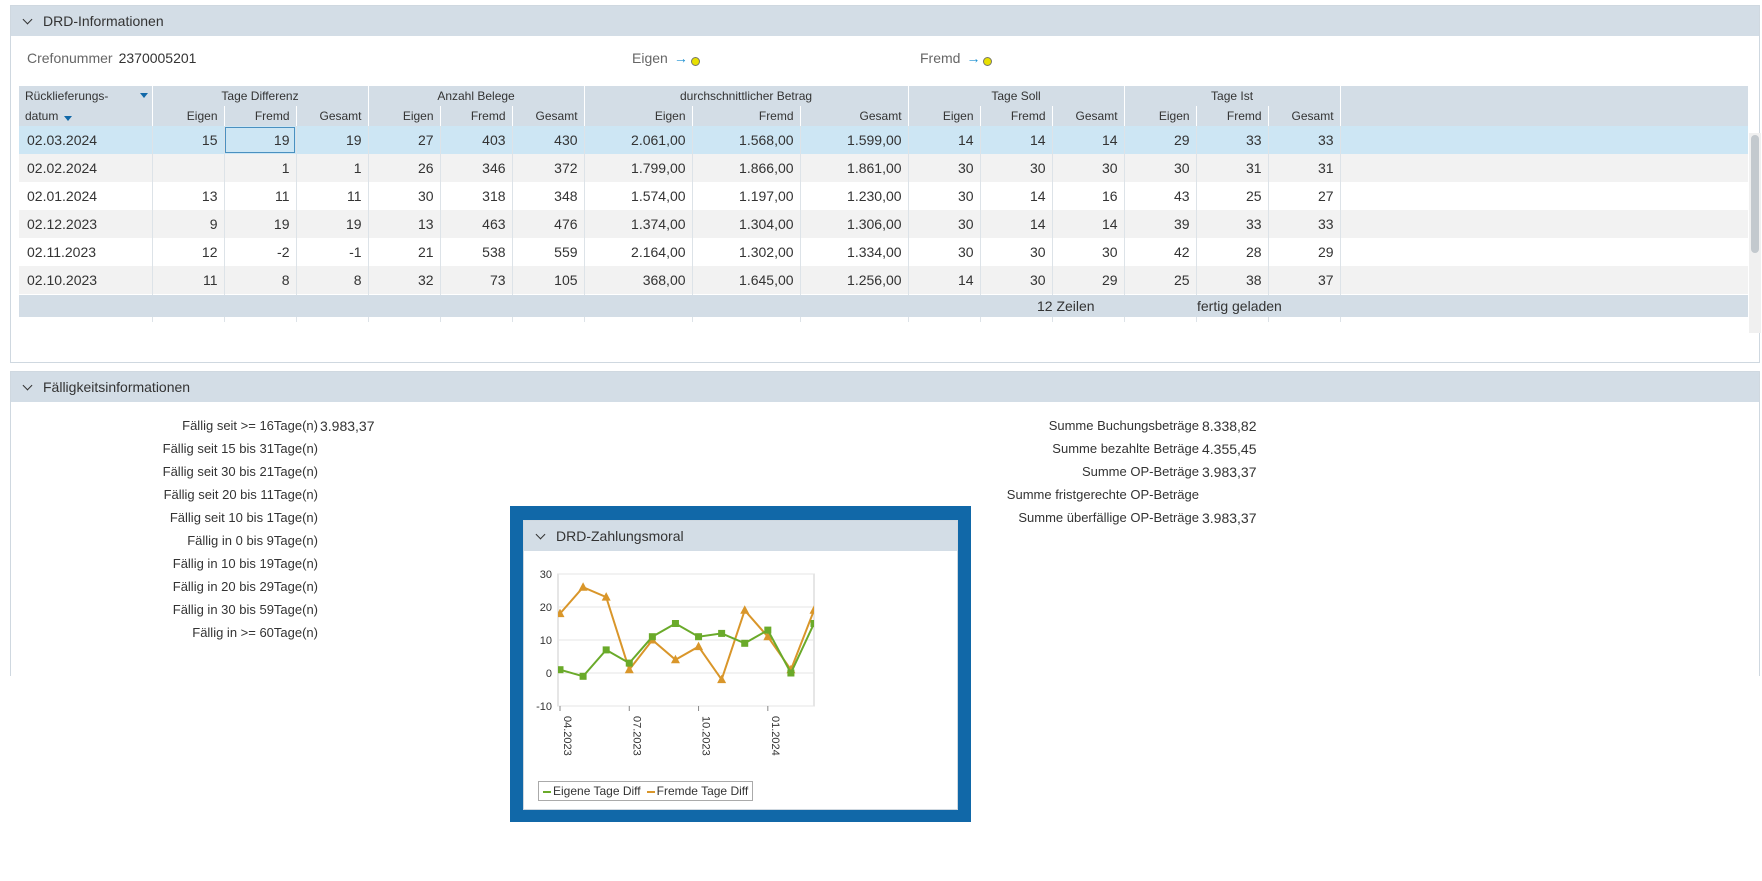 This screenshot has width=1762, height=881. I want to click on table-cell: 1.374,00, so click(638, 224).